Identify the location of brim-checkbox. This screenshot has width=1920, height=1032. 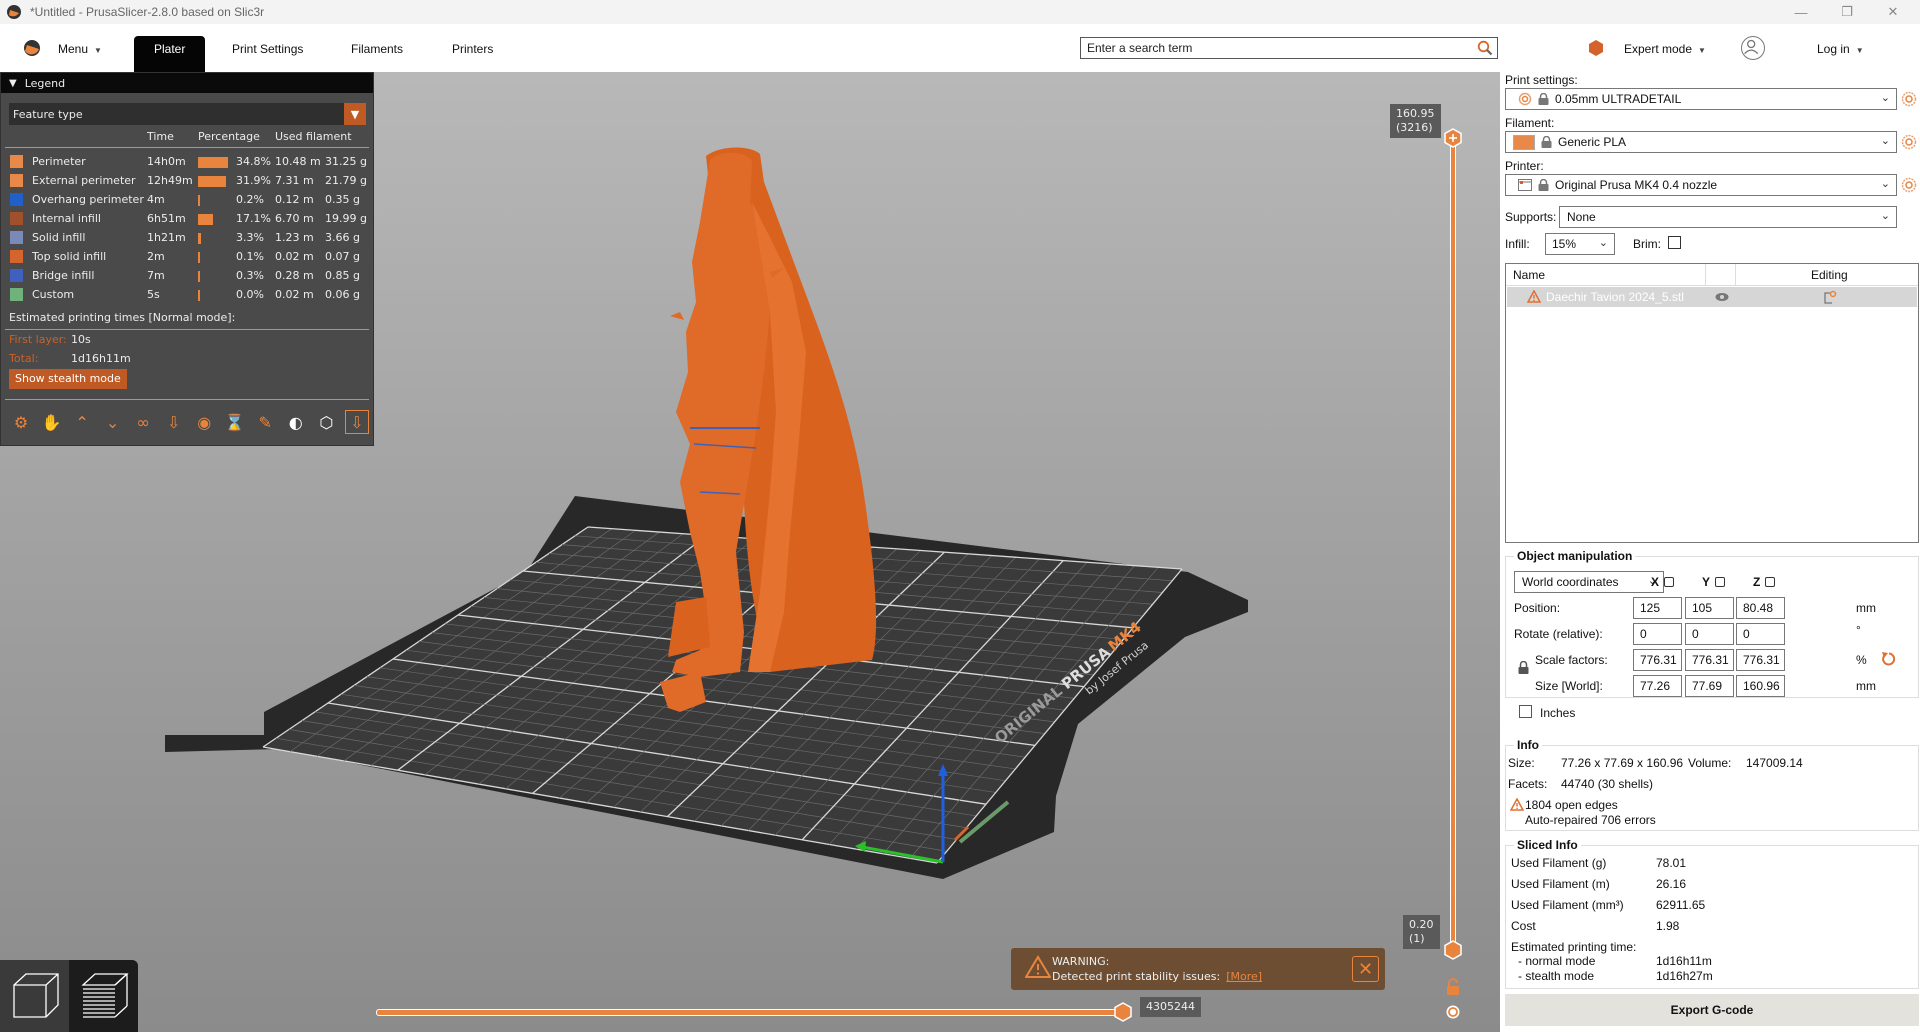
(1674, 242).